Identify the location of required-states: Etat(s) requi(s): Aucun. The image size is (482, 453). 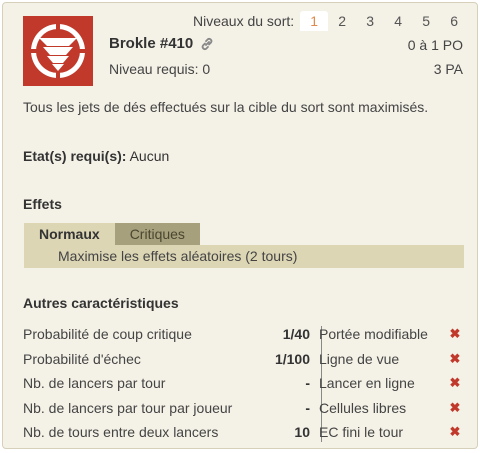
(96, 156).